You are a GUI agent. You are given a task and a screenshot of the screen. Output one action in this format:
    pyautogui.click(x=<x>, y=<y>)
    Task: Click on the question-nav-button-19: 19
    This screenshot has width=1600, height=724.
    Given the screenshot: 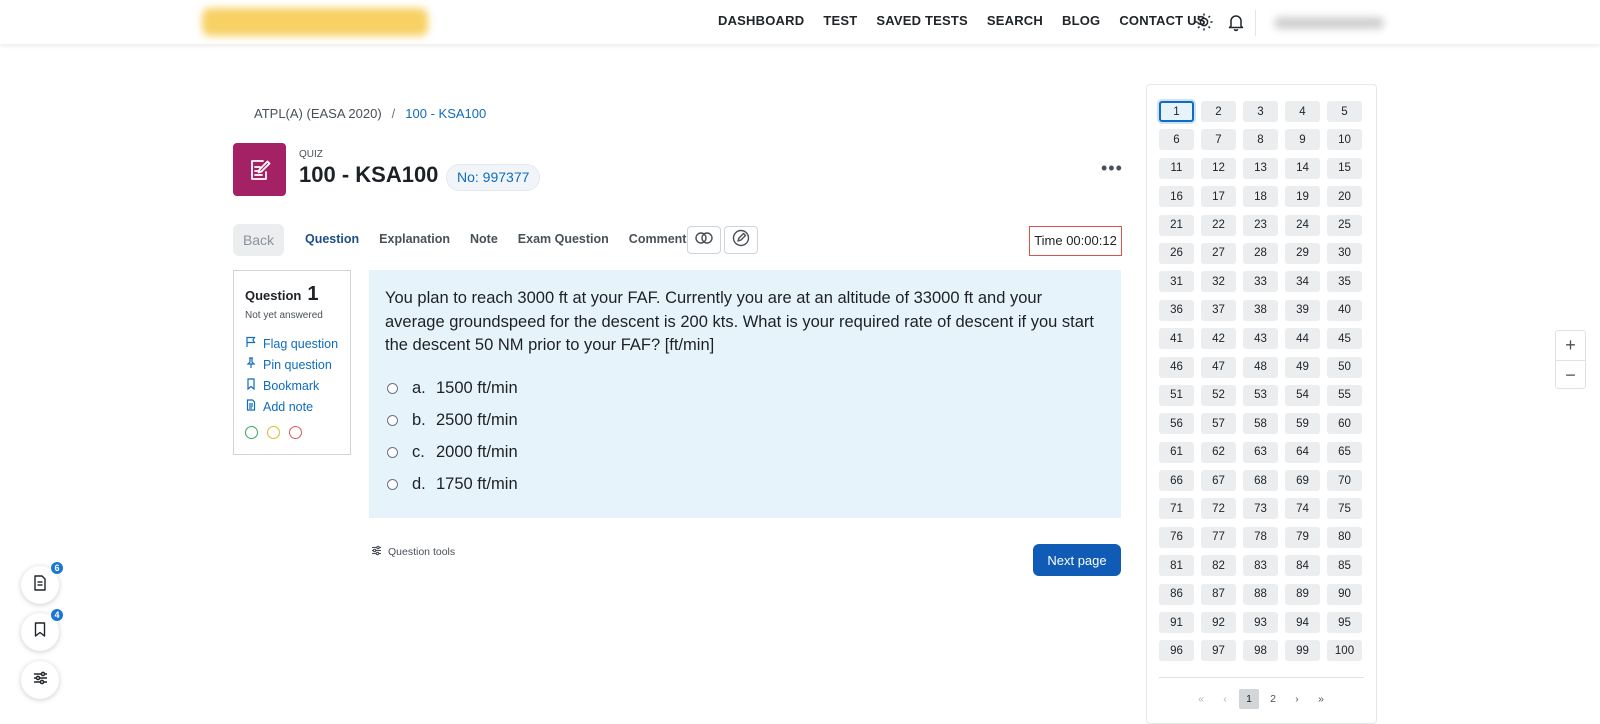 What is the action you would take?
    pyautogui.click(x=1302, y=197)
    